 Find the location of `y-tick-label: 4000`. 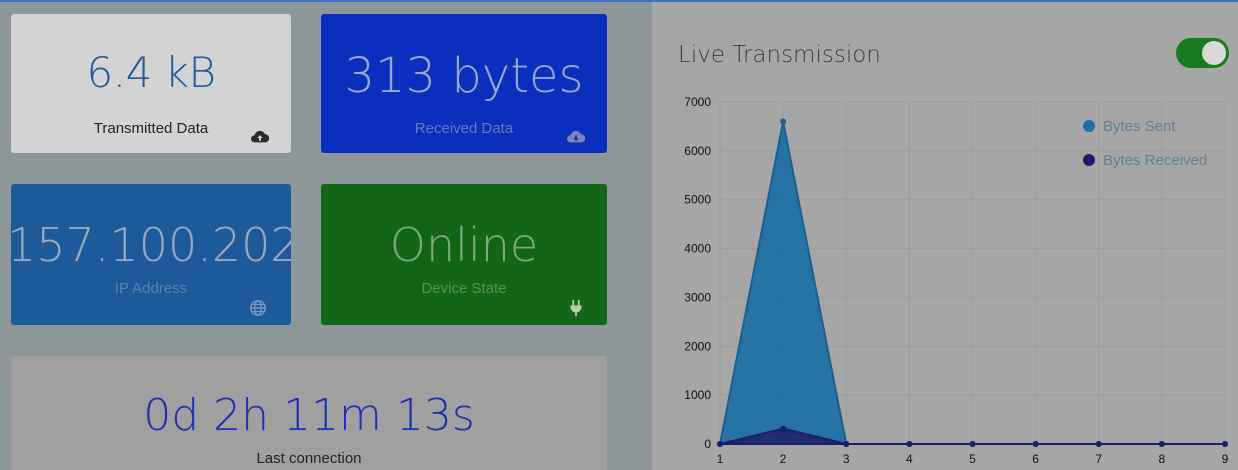

y-tick-label: 4000 is located at coordinates (697, 249).